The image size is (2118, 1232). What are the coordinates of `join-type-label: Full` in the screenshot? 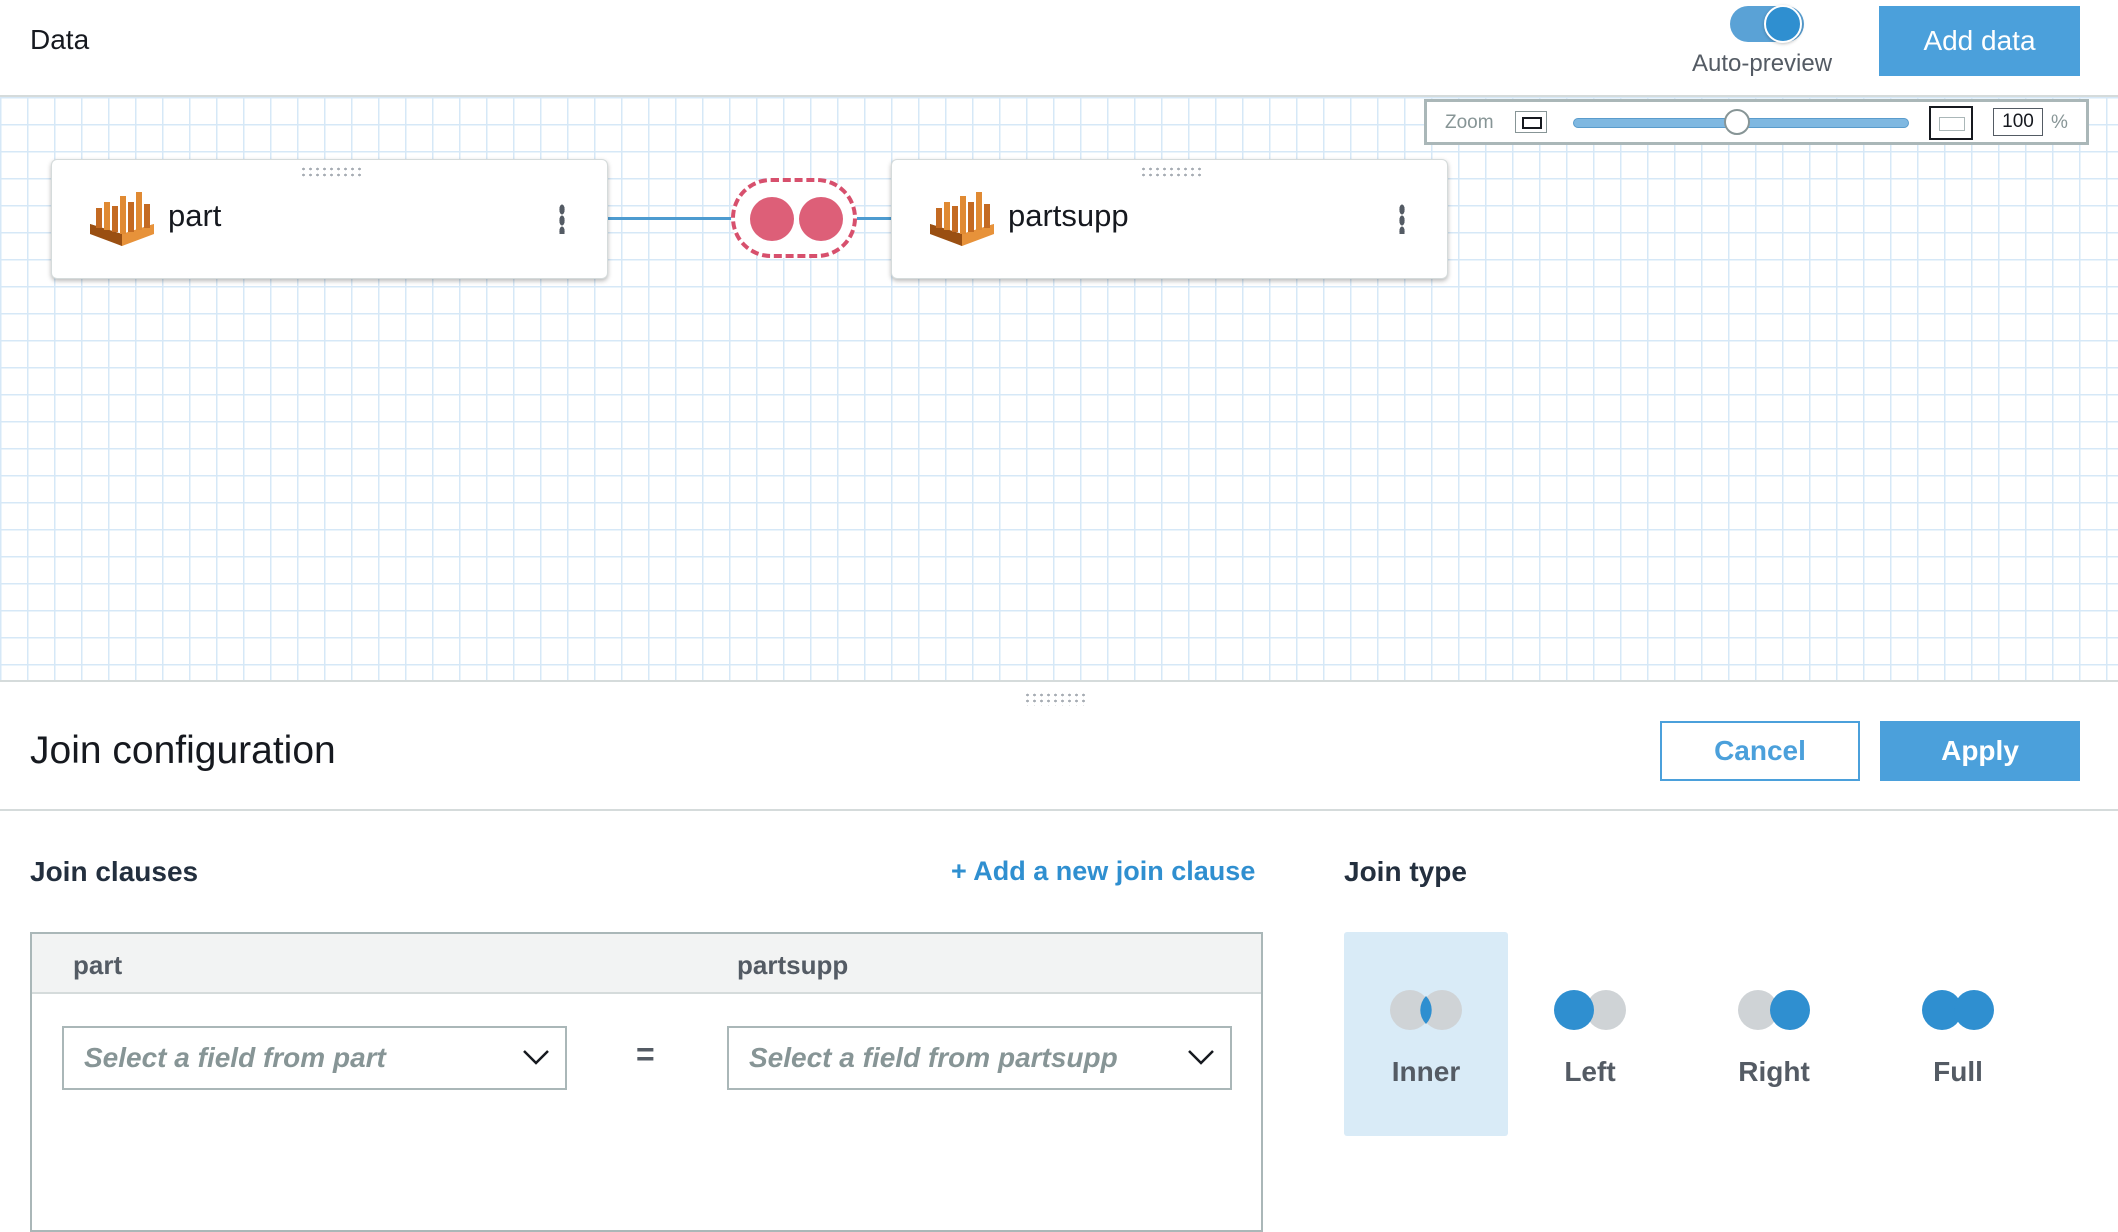 It's located at (1958, 1071).